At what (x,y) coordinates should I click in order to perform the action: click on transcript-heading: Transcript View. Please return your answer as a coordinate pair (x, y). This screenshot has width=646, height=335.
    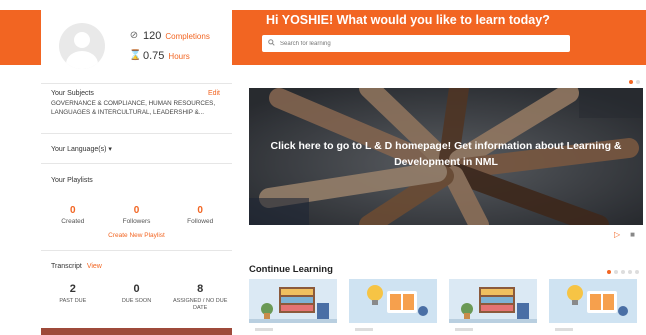
    Looking at the image, I should click on (76, 266).